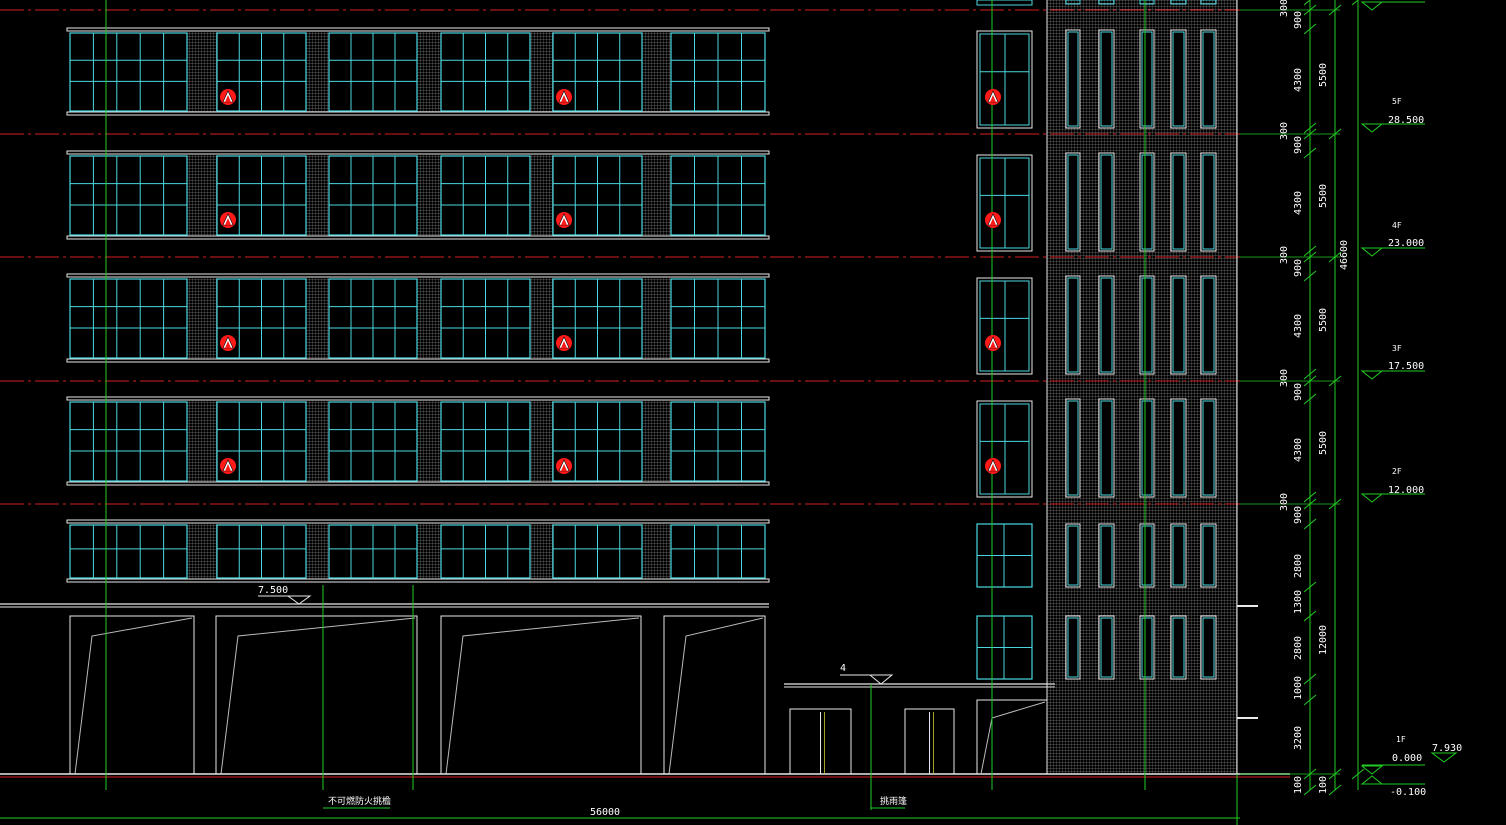  What do you see at coordinates (1298, 566) in the screenshot?
I see `dim-inner-15: 2800` at bounding box center [1298, 566].